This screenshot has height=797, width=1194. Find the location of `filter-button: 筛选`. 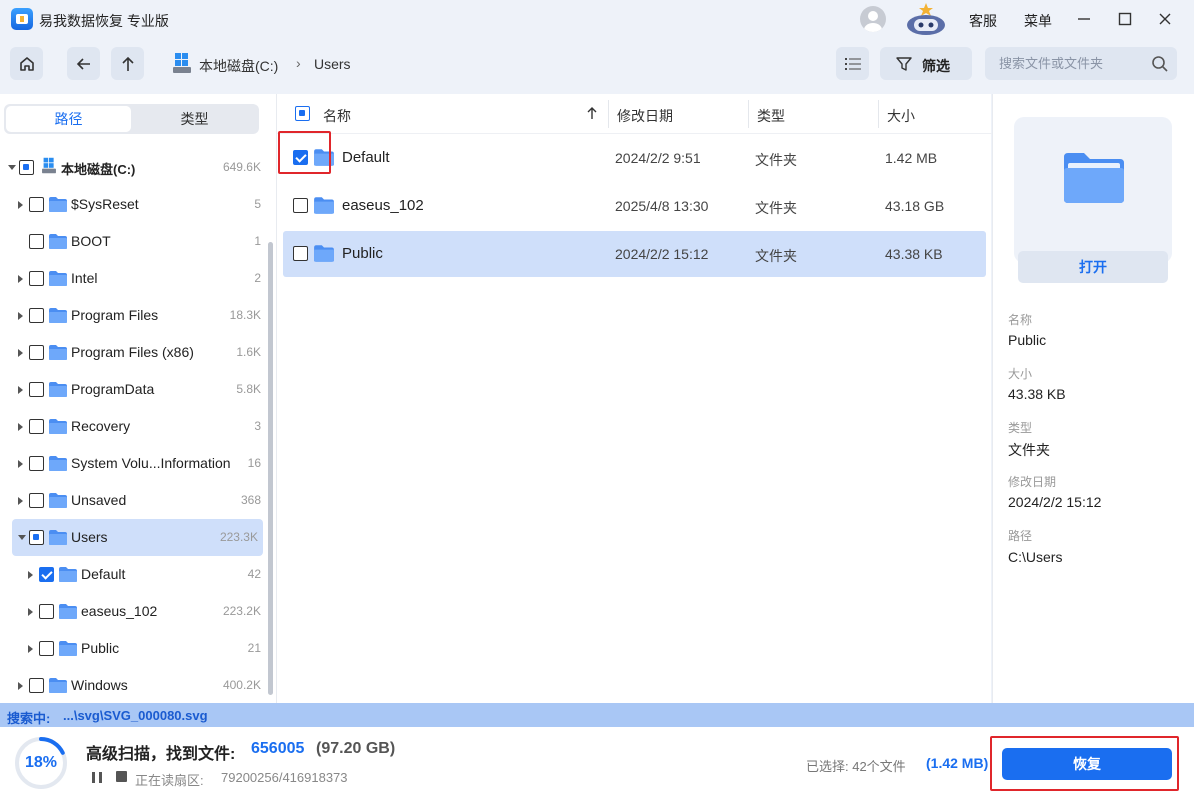

filter-button: 筛选 is located at coordinates (926, 63).